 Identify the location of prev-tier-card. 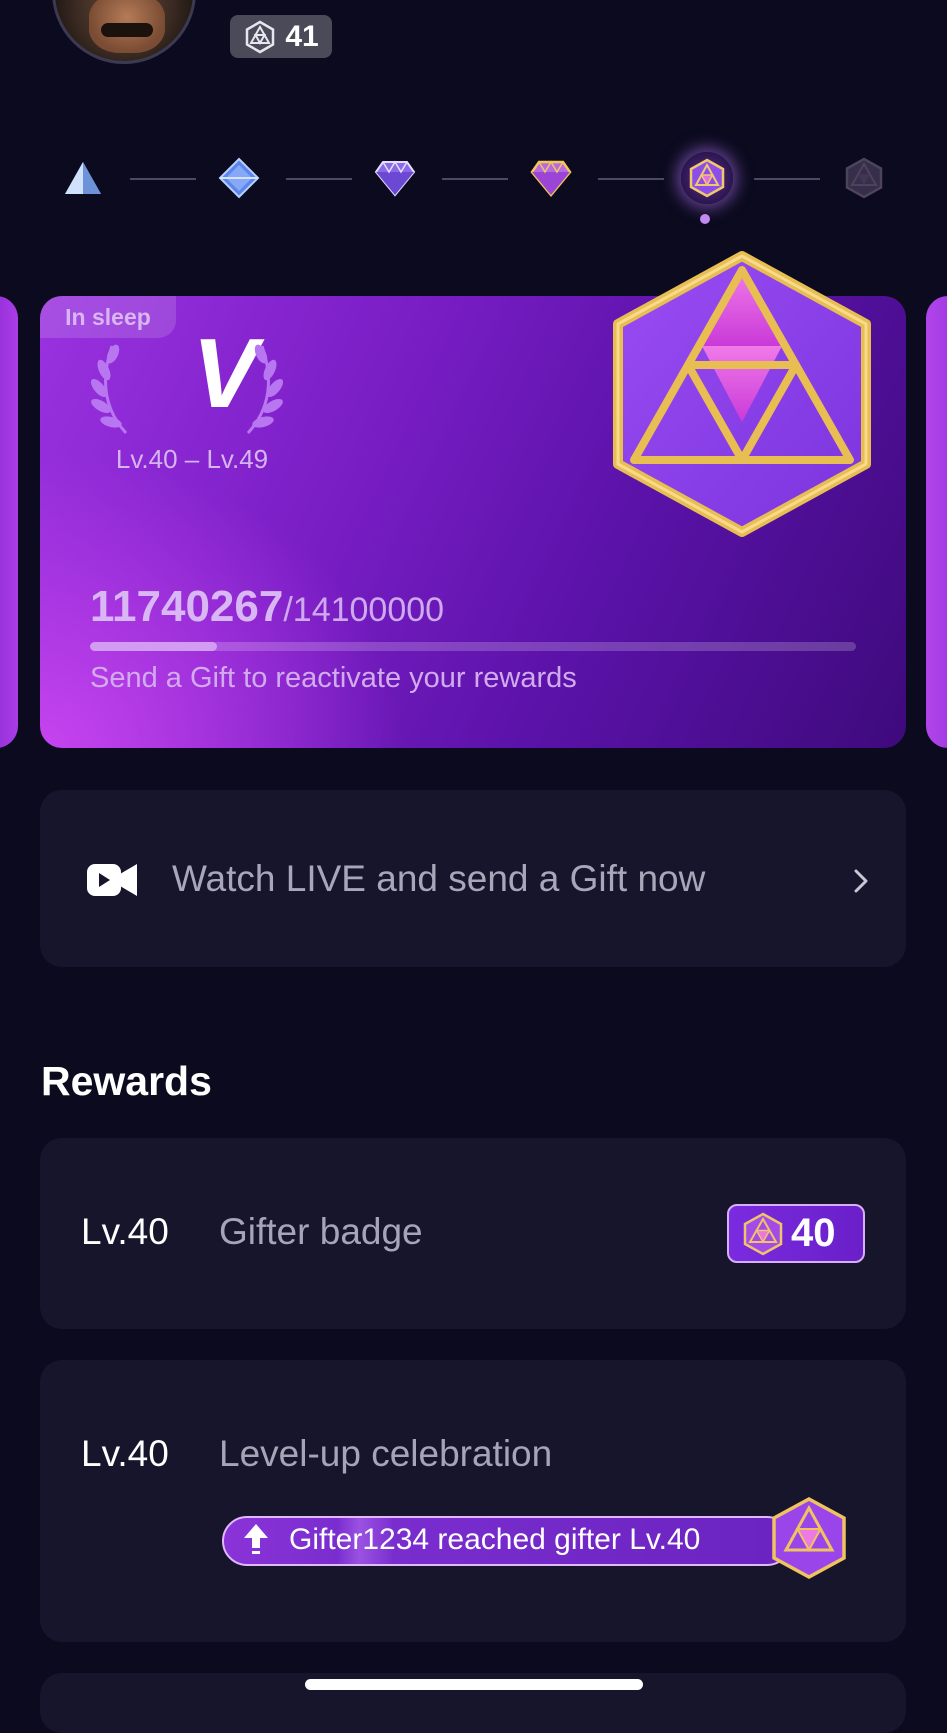
(9, 522).